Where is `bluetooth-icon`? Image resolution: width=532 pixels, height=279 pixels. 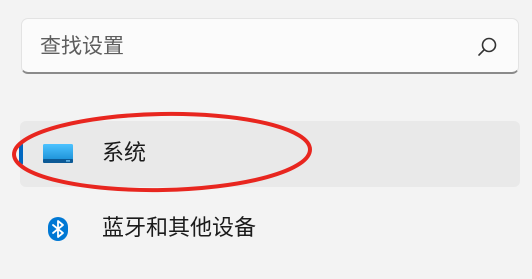
bluetooth-icon is located at coordinates (58, 229).